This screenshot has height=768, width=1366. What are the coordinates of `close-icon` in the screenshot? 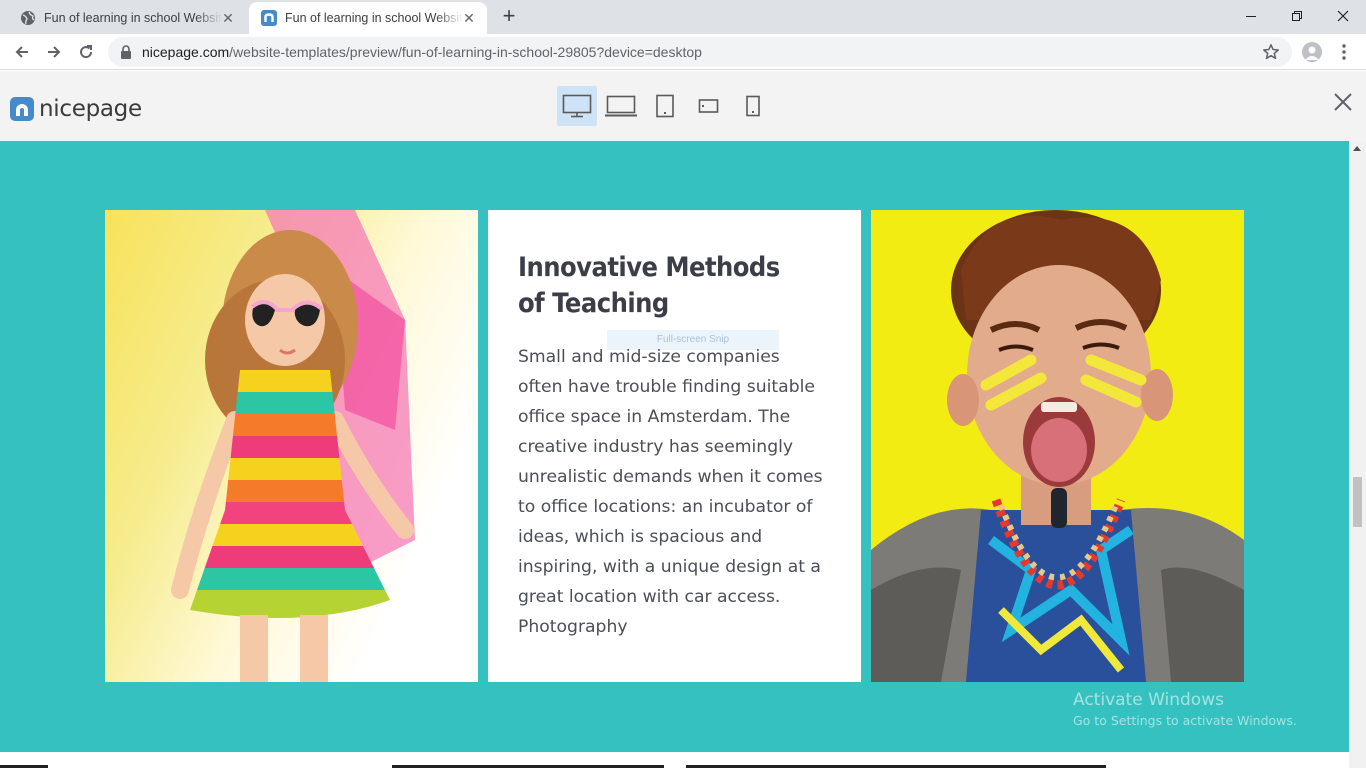 It's located at (1343, 16).